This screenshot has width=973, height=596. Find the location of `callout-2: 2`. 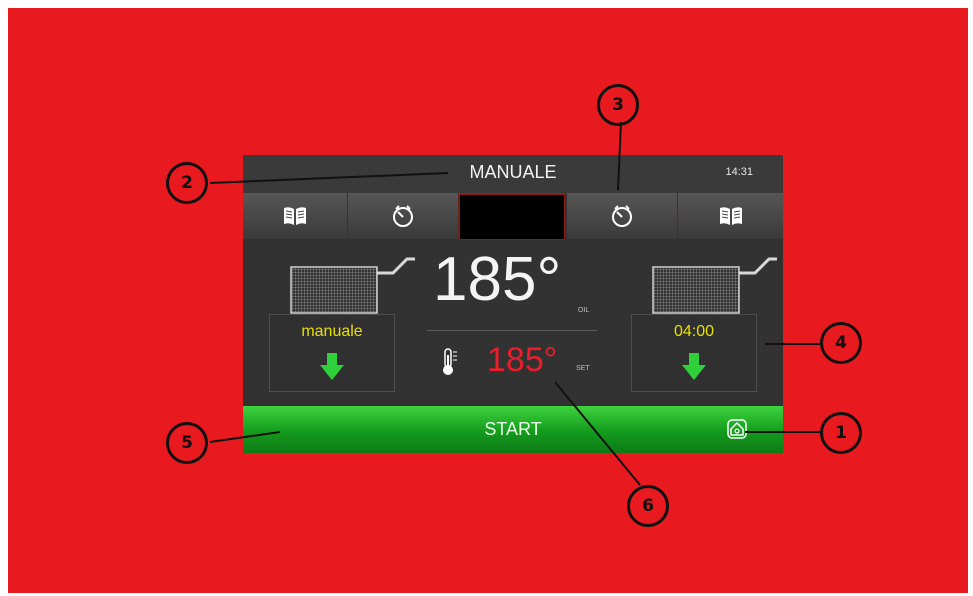

callout-2: 2 is located at coordinates (187, 183).